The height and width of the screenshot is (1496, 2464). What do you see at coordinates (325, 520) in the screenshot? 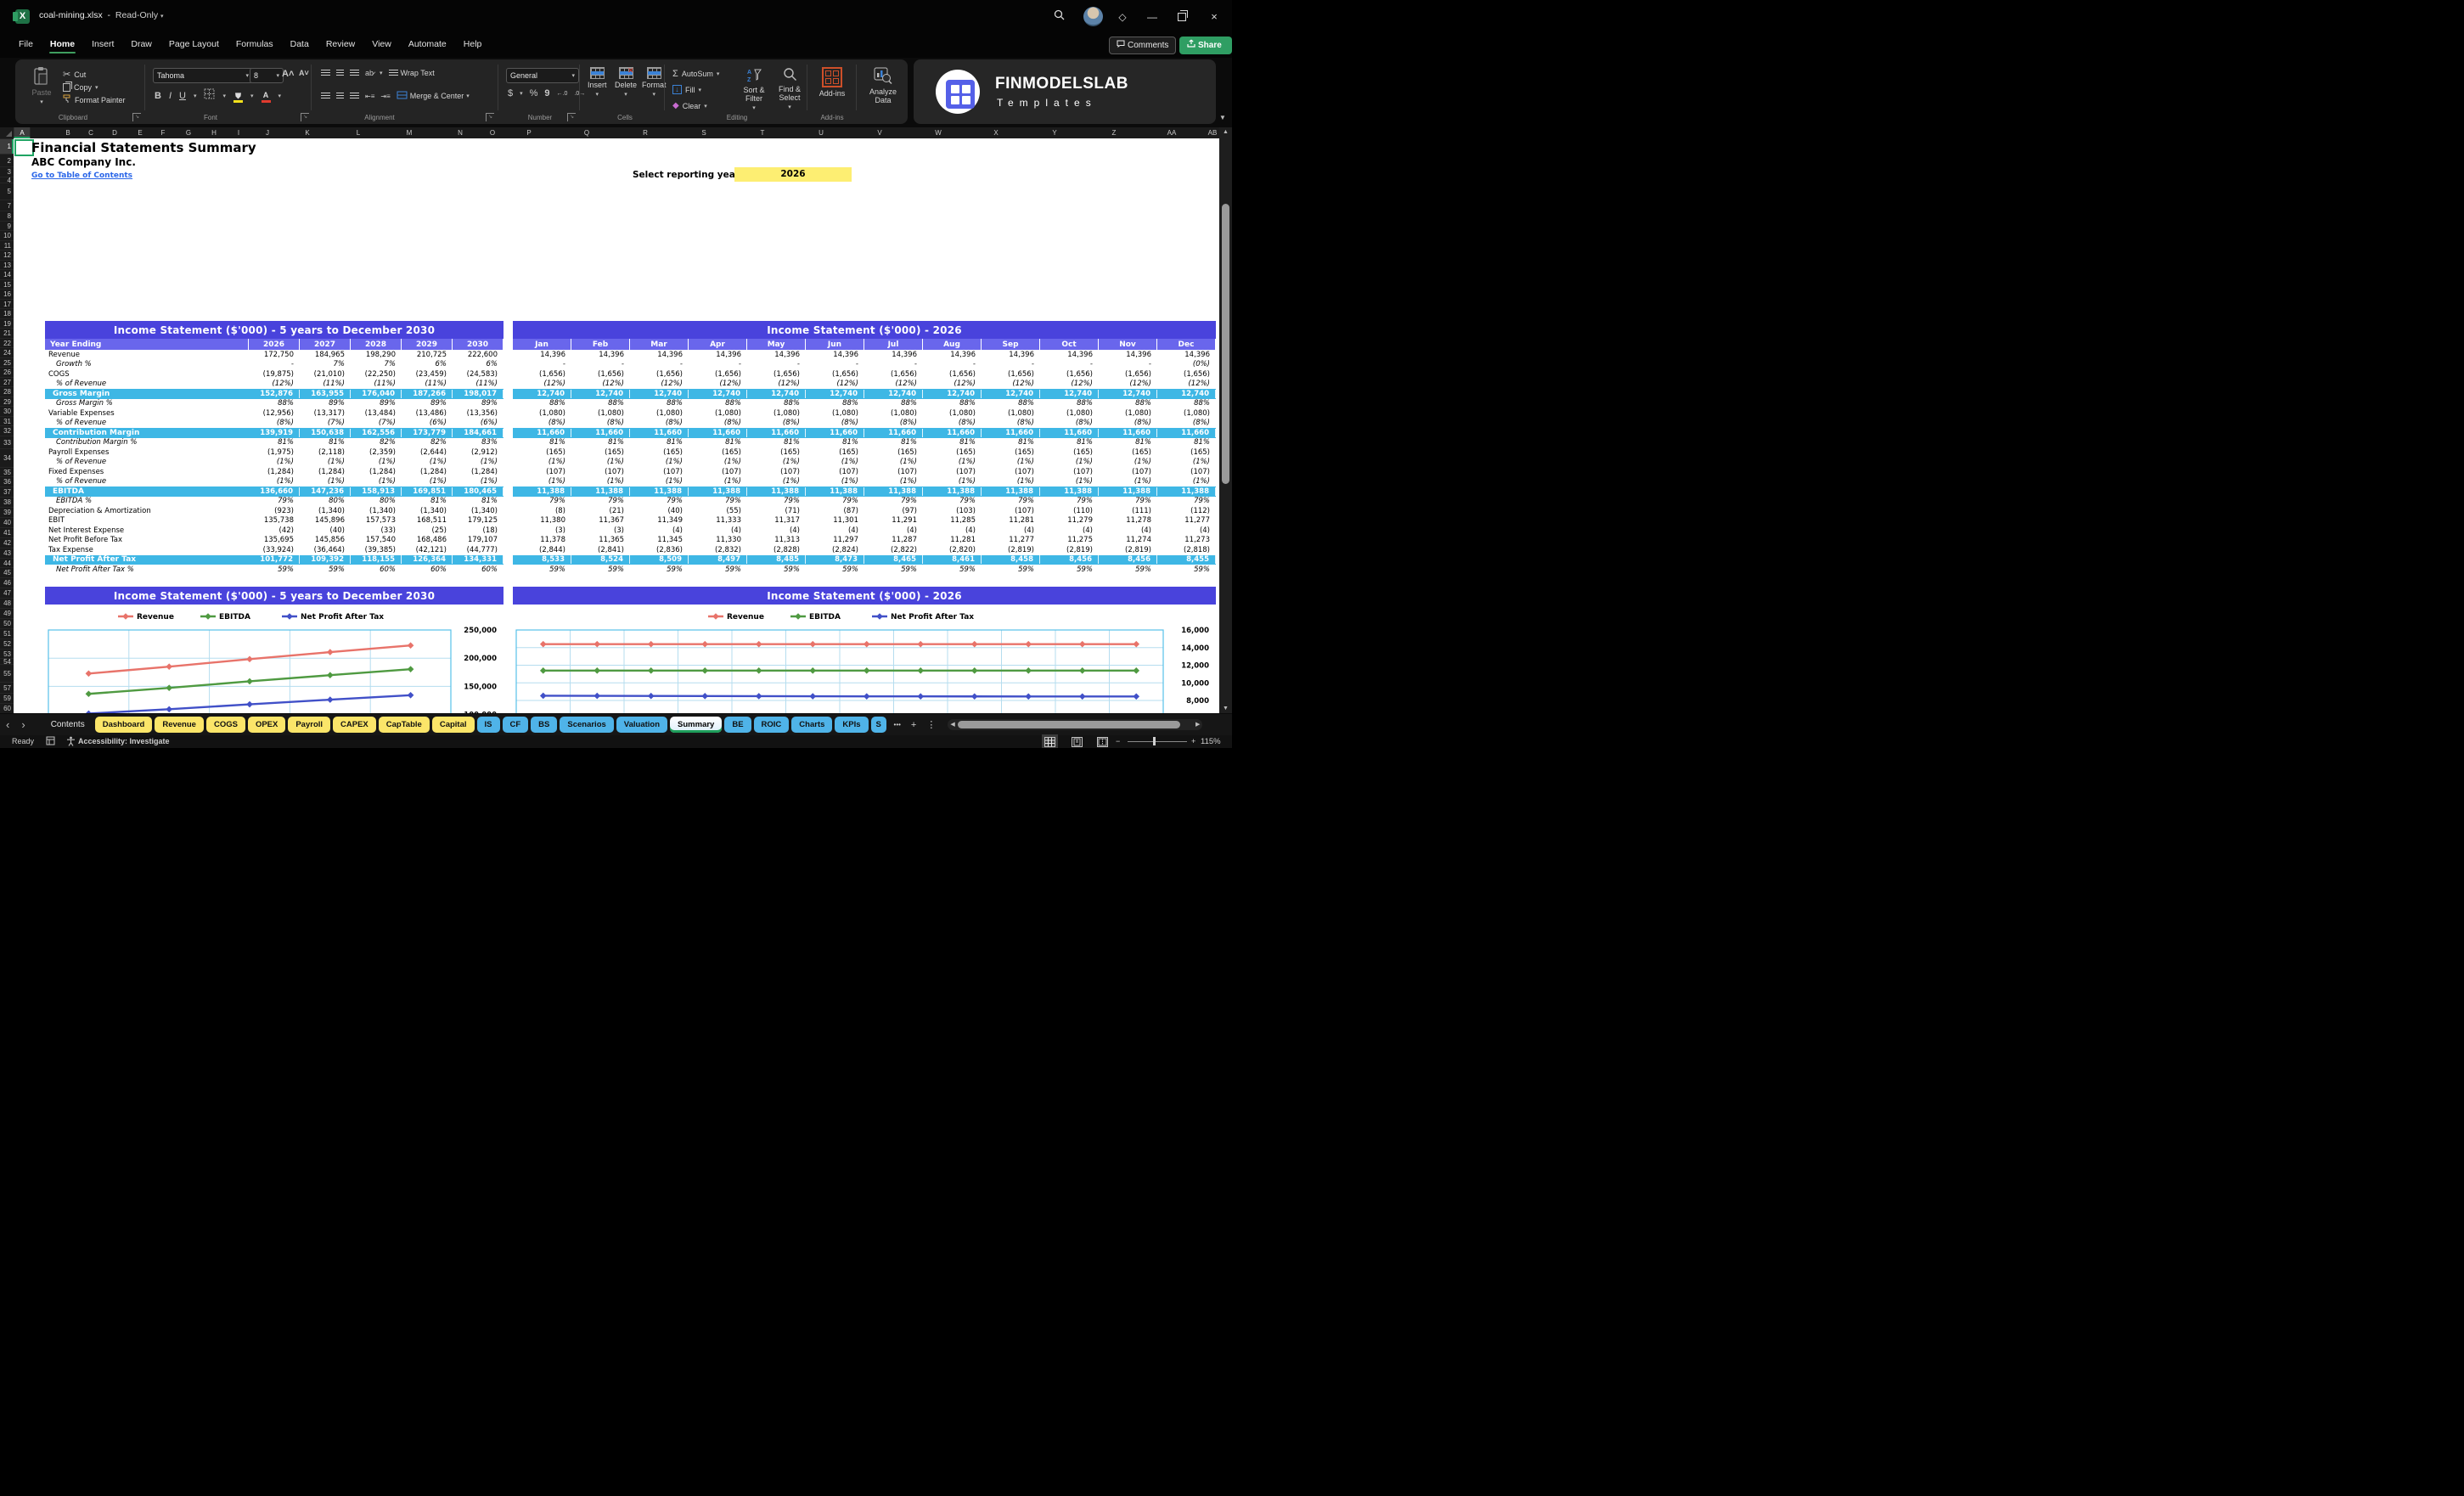
I see `cell: 145,896` at bounding box center [325, 520].